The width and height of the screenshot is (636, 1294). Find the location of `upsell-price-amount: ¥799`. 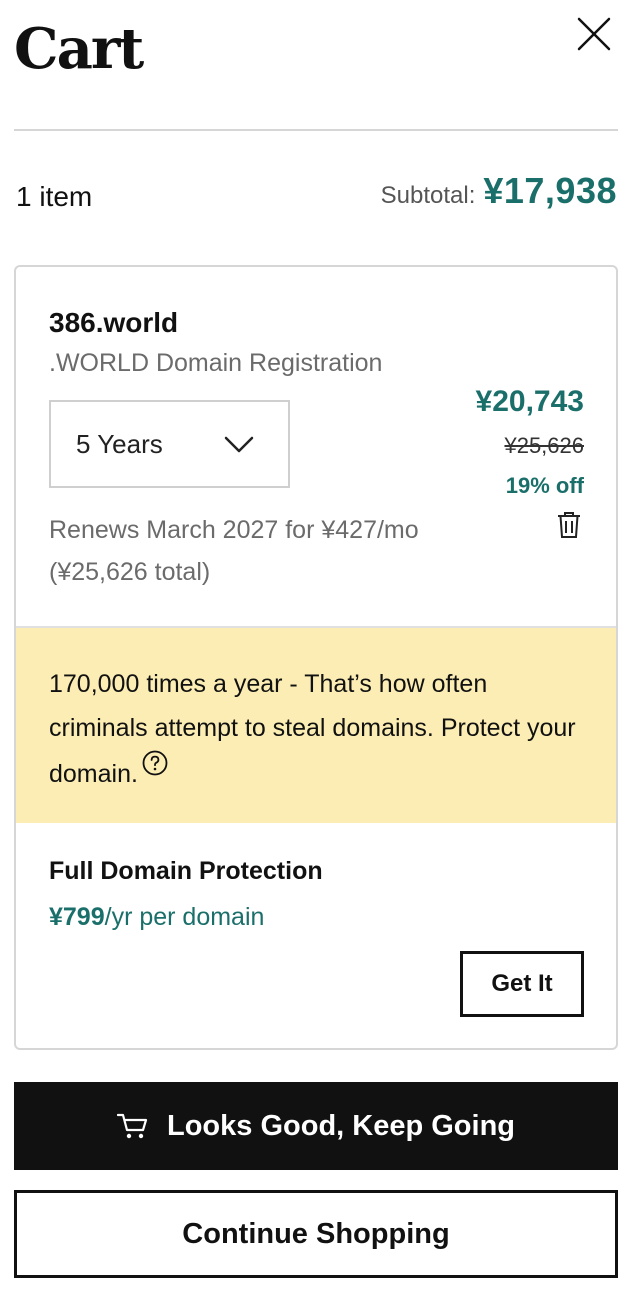

upsell-price-amount: ¥799 is located at coordinates (77, 917).